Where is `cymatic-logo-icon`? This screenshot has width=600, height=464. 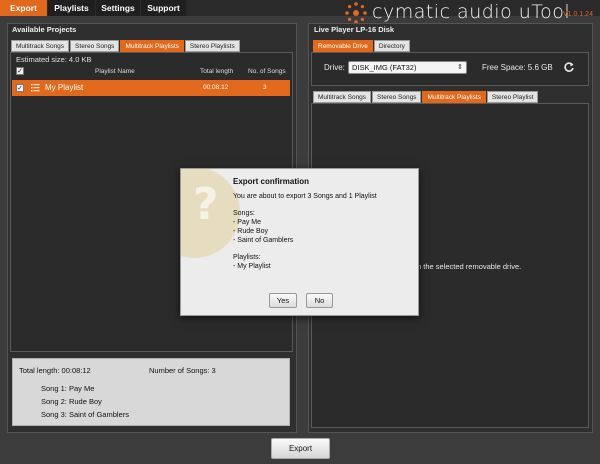 cymatic-logo-icon is located at coordinates (356, 13).